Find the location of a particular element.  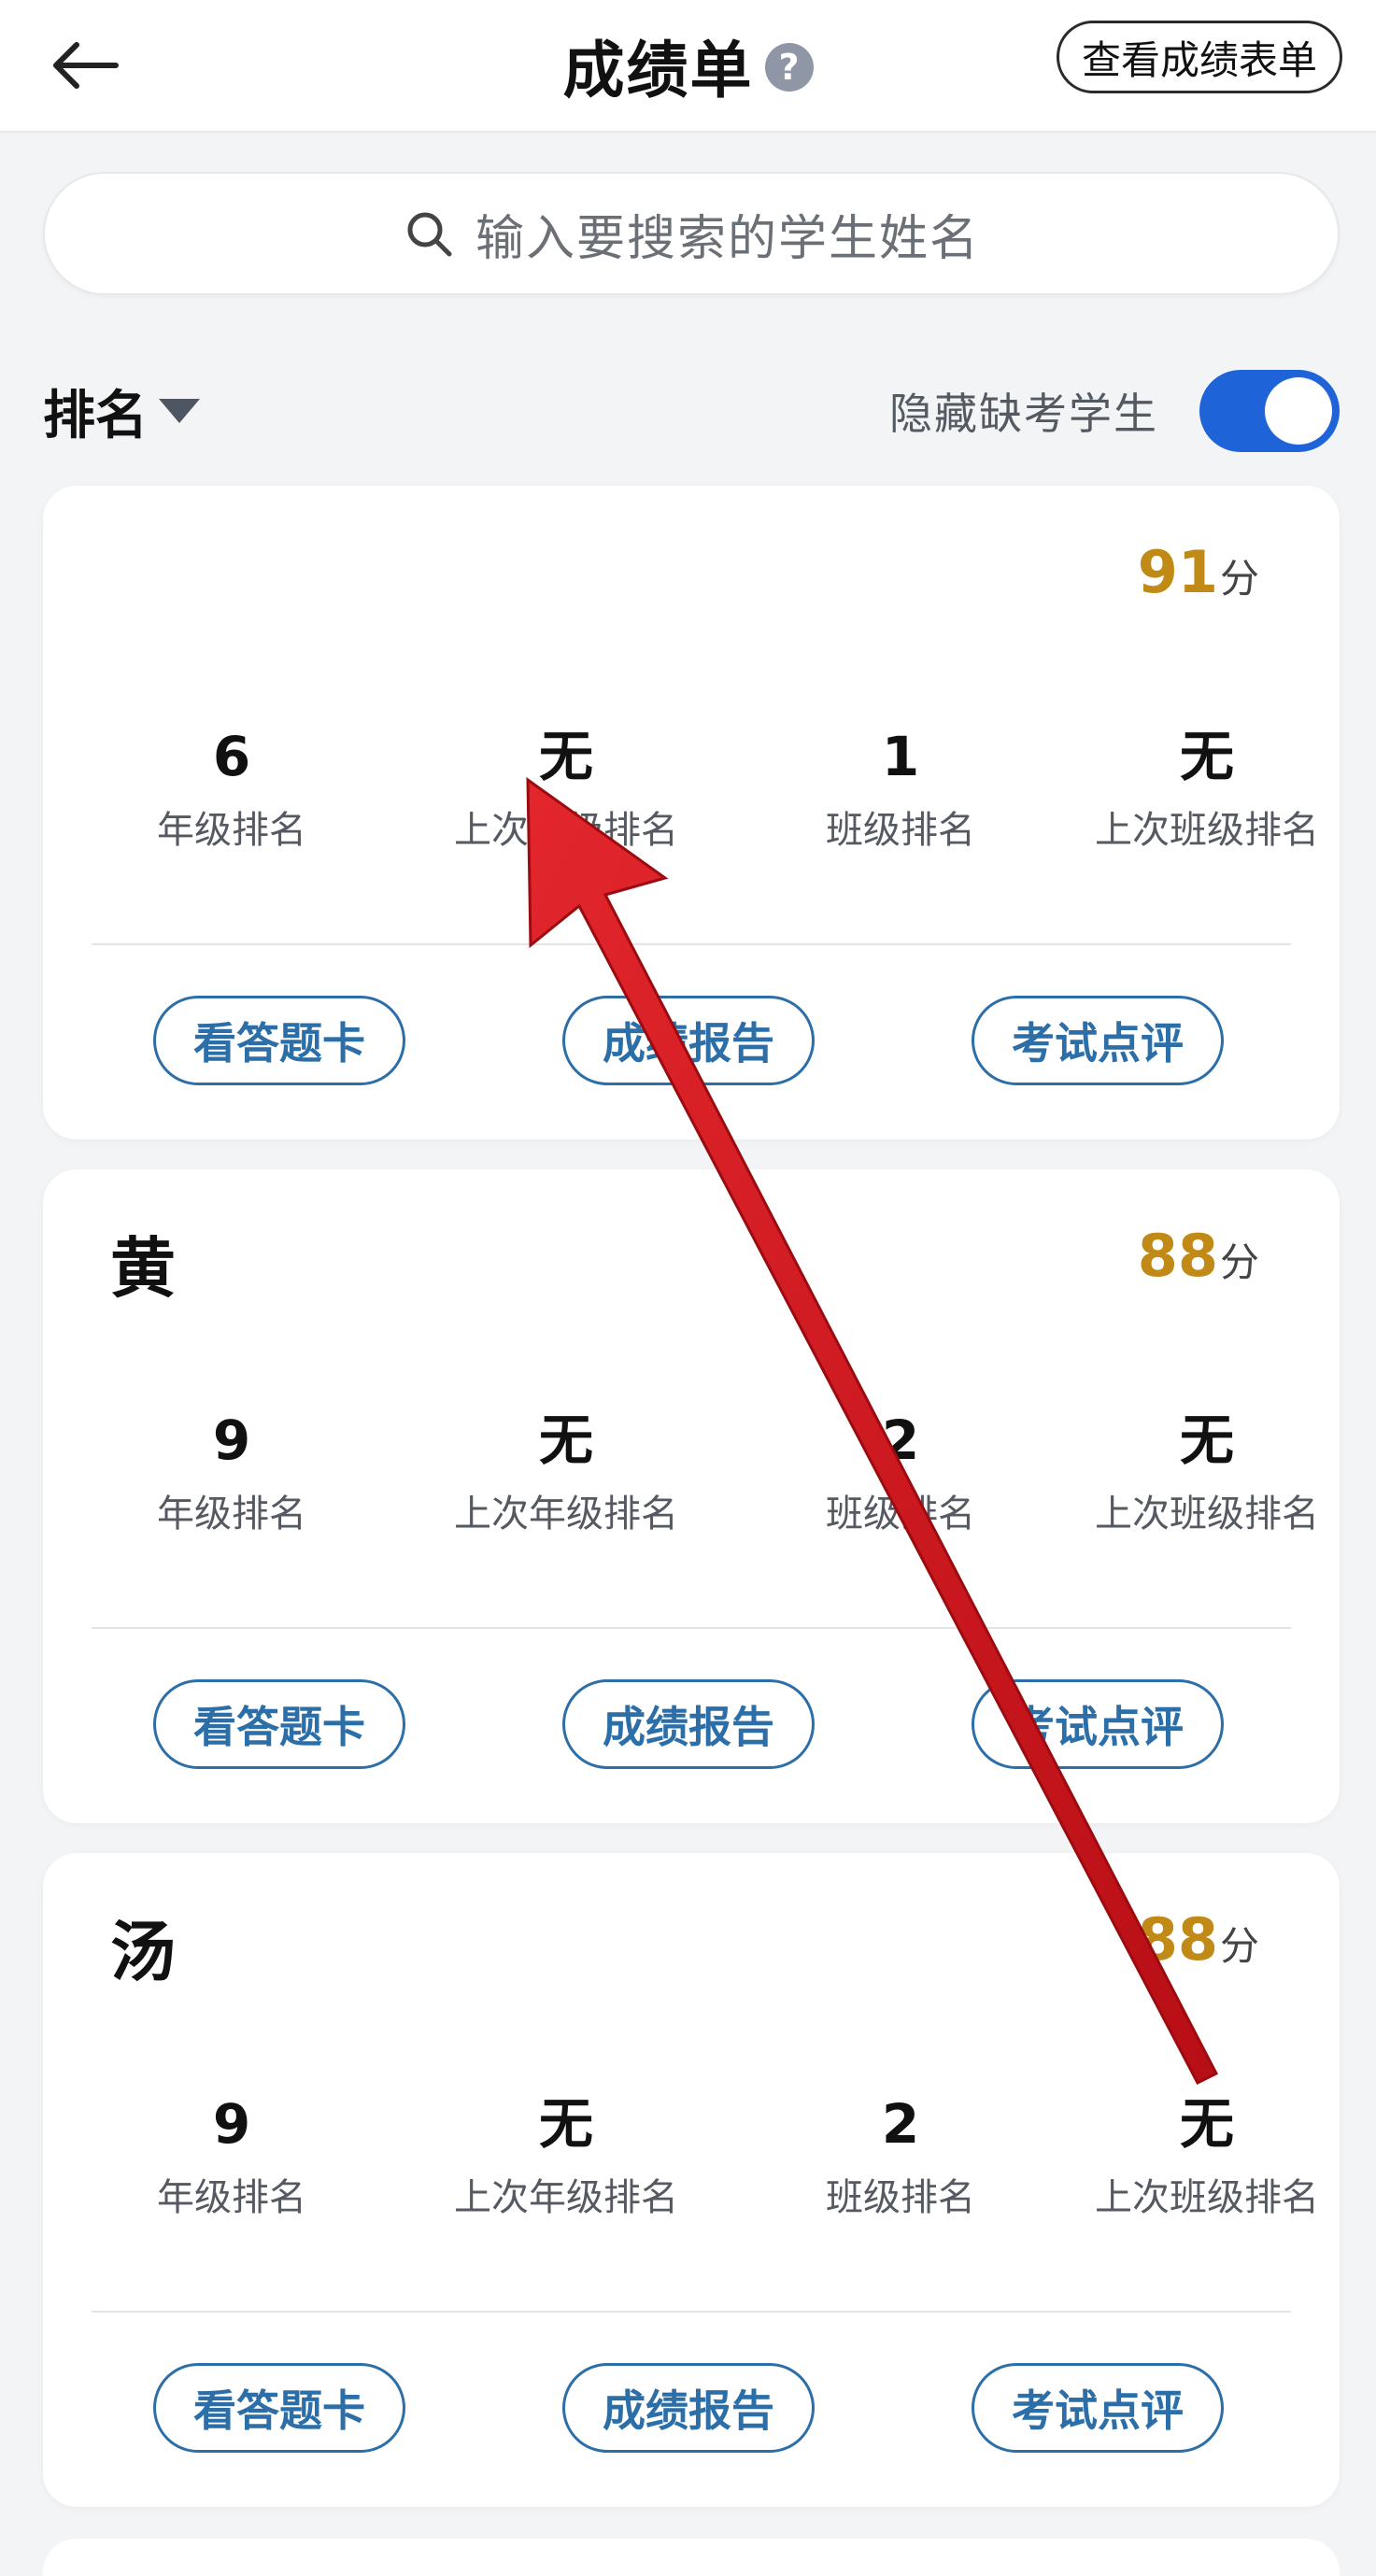

top-app-bar: 成绩单 ? 查看成绩表单 is located at coordinates (688, 66).